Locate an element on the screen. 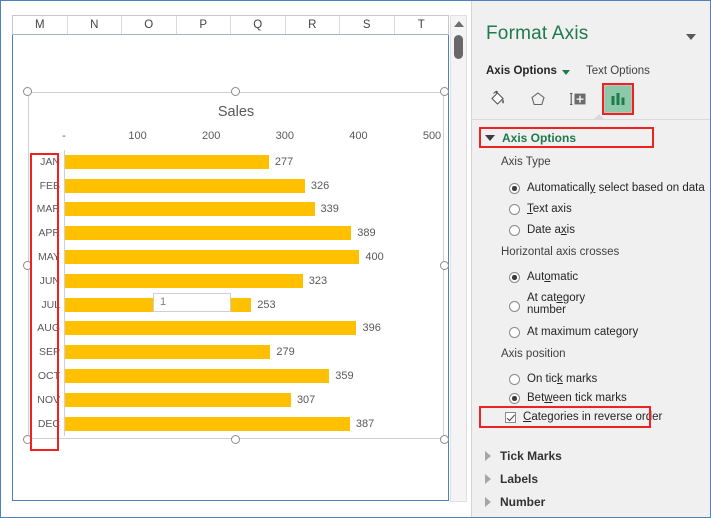 The width and height of the screenshot is (711, 518). category-label-apr: APR is located at coordinates (46, 233).